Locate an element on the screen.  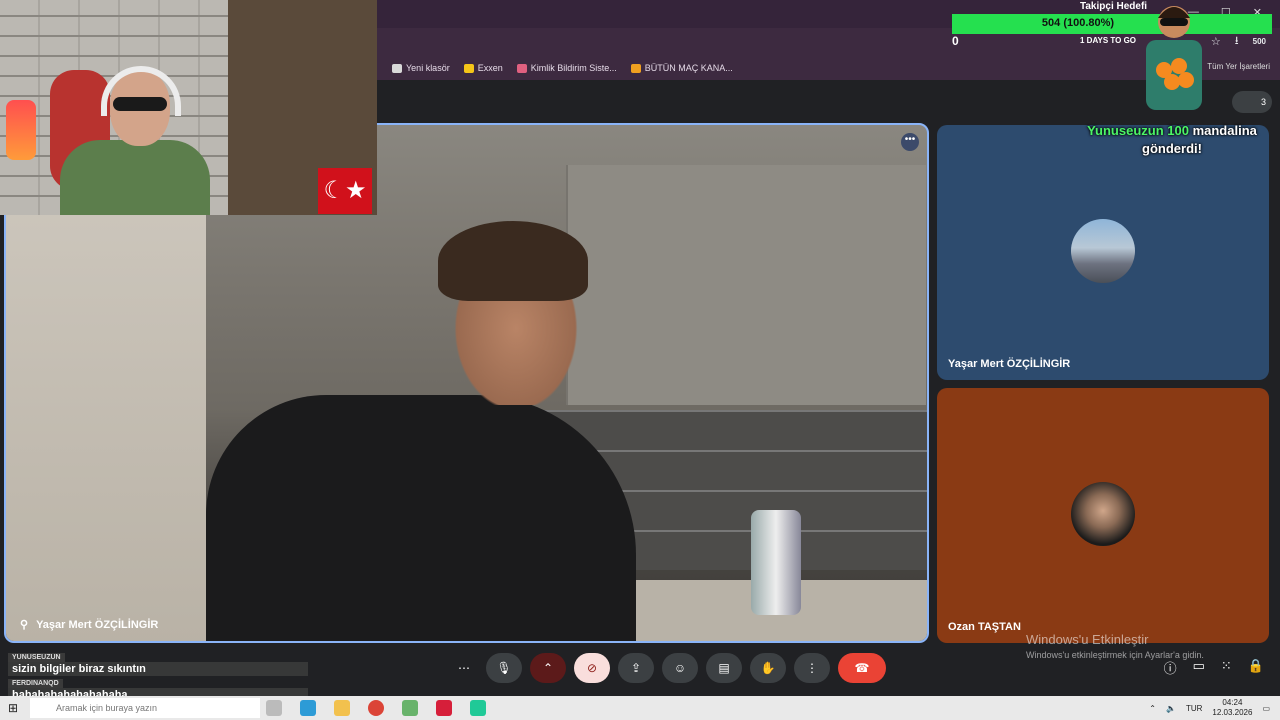
turkish-flag: ☾★ is located at coordinates (345, 191).